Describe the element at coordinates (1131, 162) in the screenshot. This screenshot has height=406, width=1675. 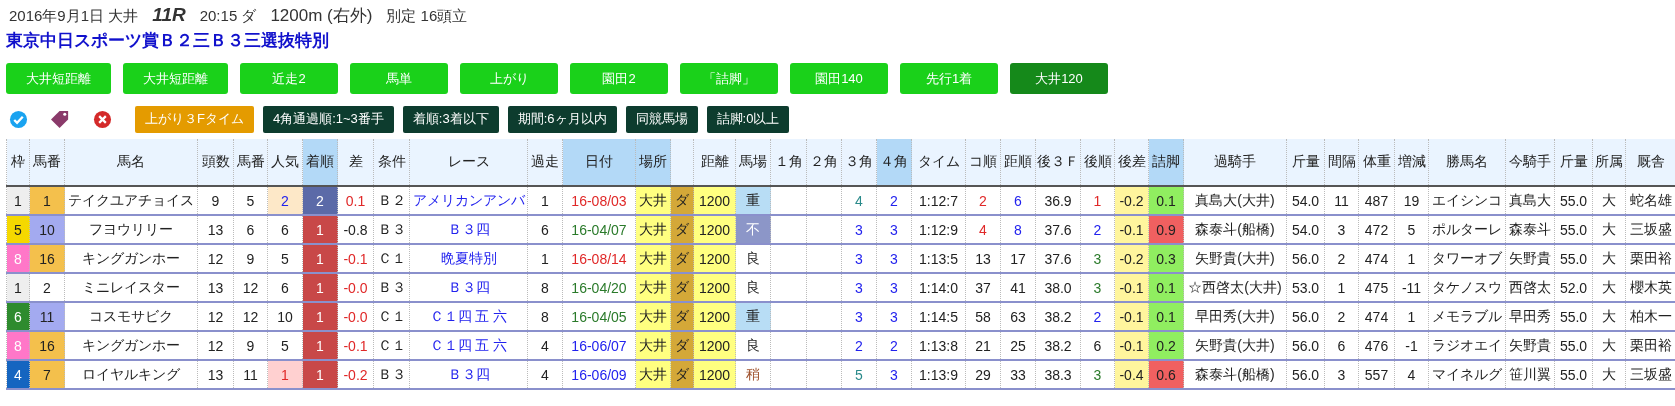
I see `column-header: 後差` at that location.